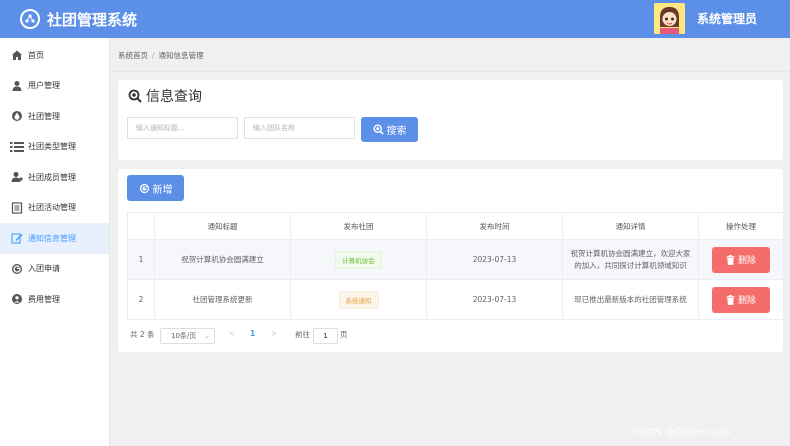 Image resolution: width=790 pixels, height=446 pixels. I want to click on breadcrumb-home: 系统首页, so click(133, 55).